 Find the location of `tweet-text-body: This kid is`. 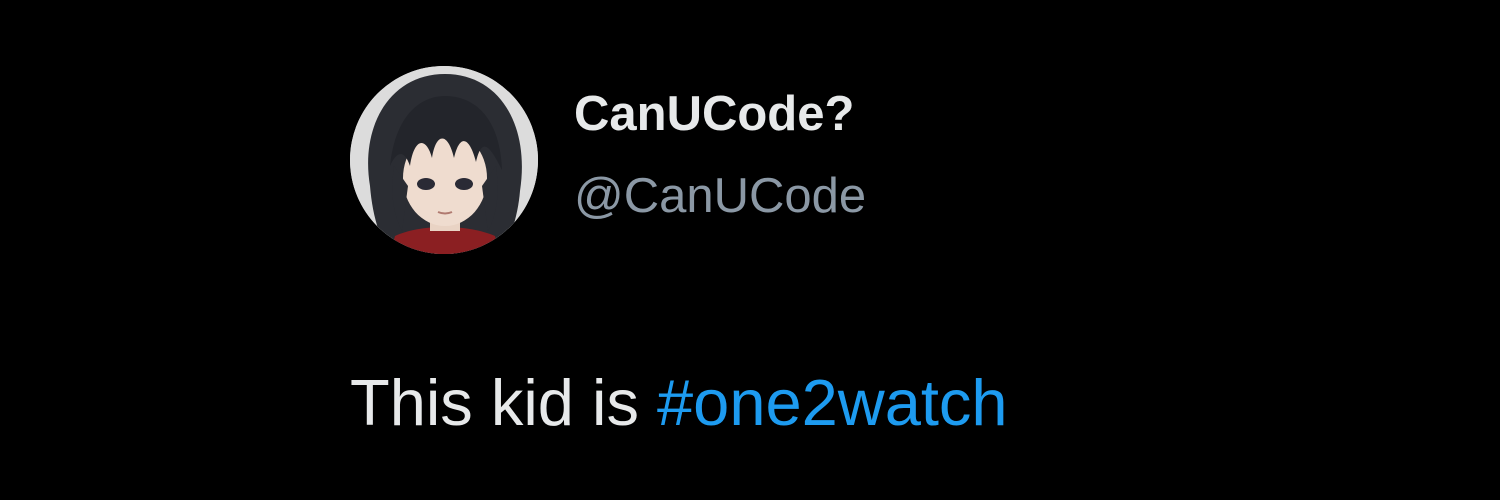

tweet-text-body: This kid is is located at coordinates (504, 402).